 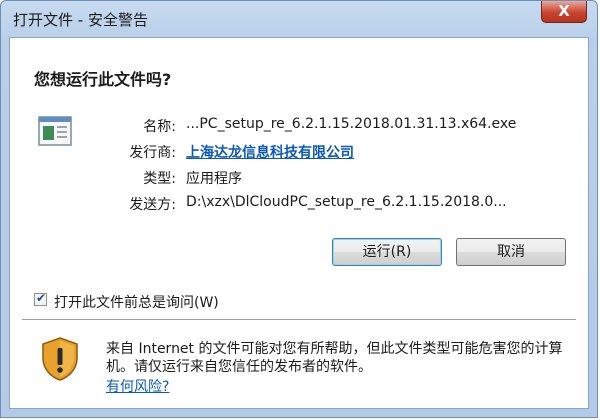 What do you see at coordinates (136, 302) in the screenshot?
I see `always-ask-label: 打开此文件前总是询问(W)` at bounding box center [136, 302].